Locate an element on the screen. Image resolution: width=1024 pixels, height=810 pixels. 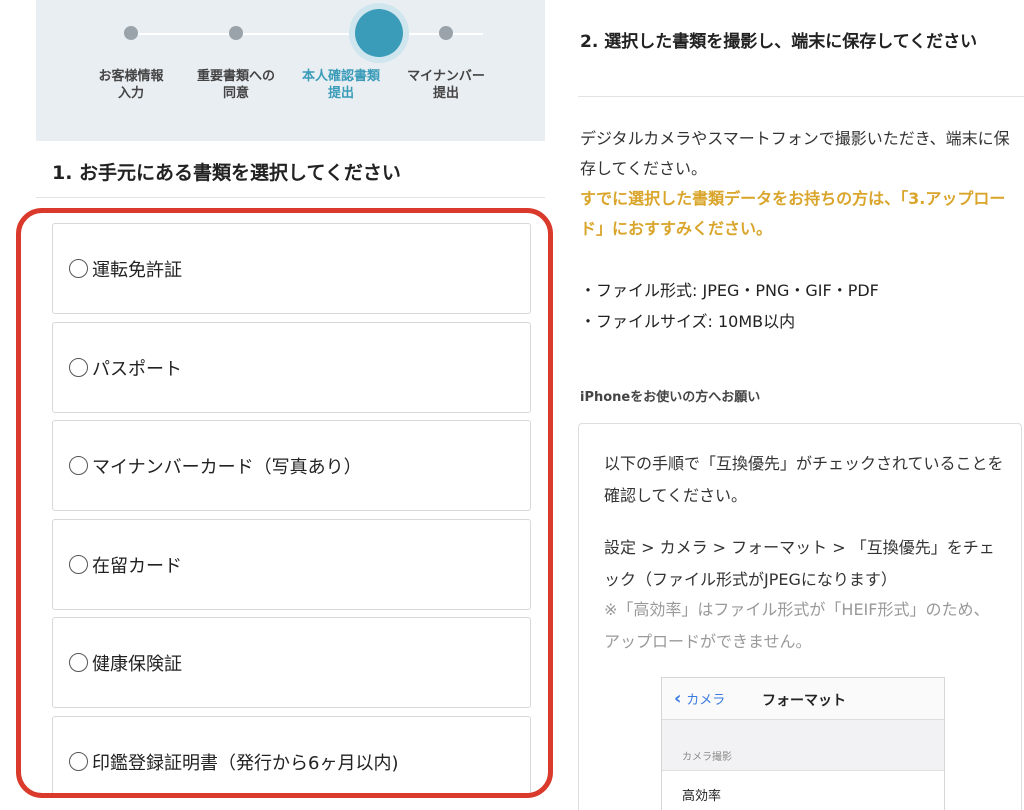
iphone-notice-heading: iPhoneをお使いの方へお願い is located at coordinates (670, 397).